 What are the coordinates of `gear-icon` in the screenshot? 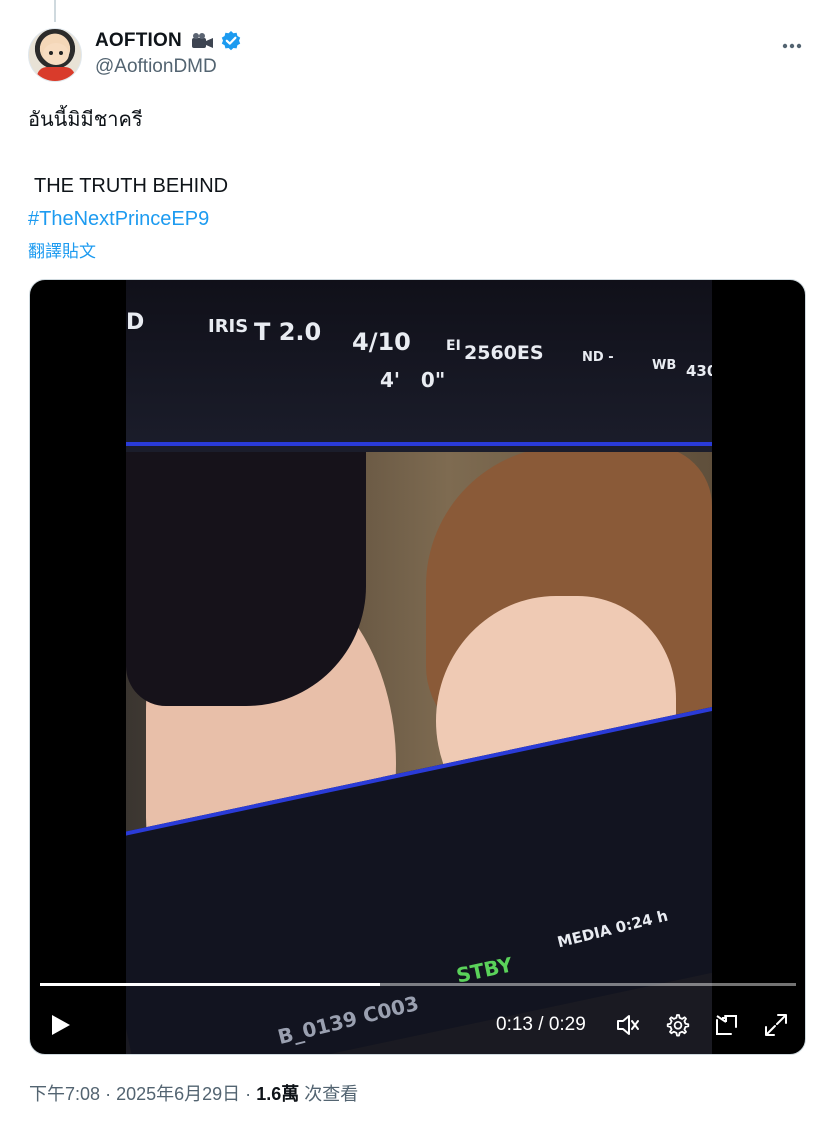 It's located at (677, 1025).